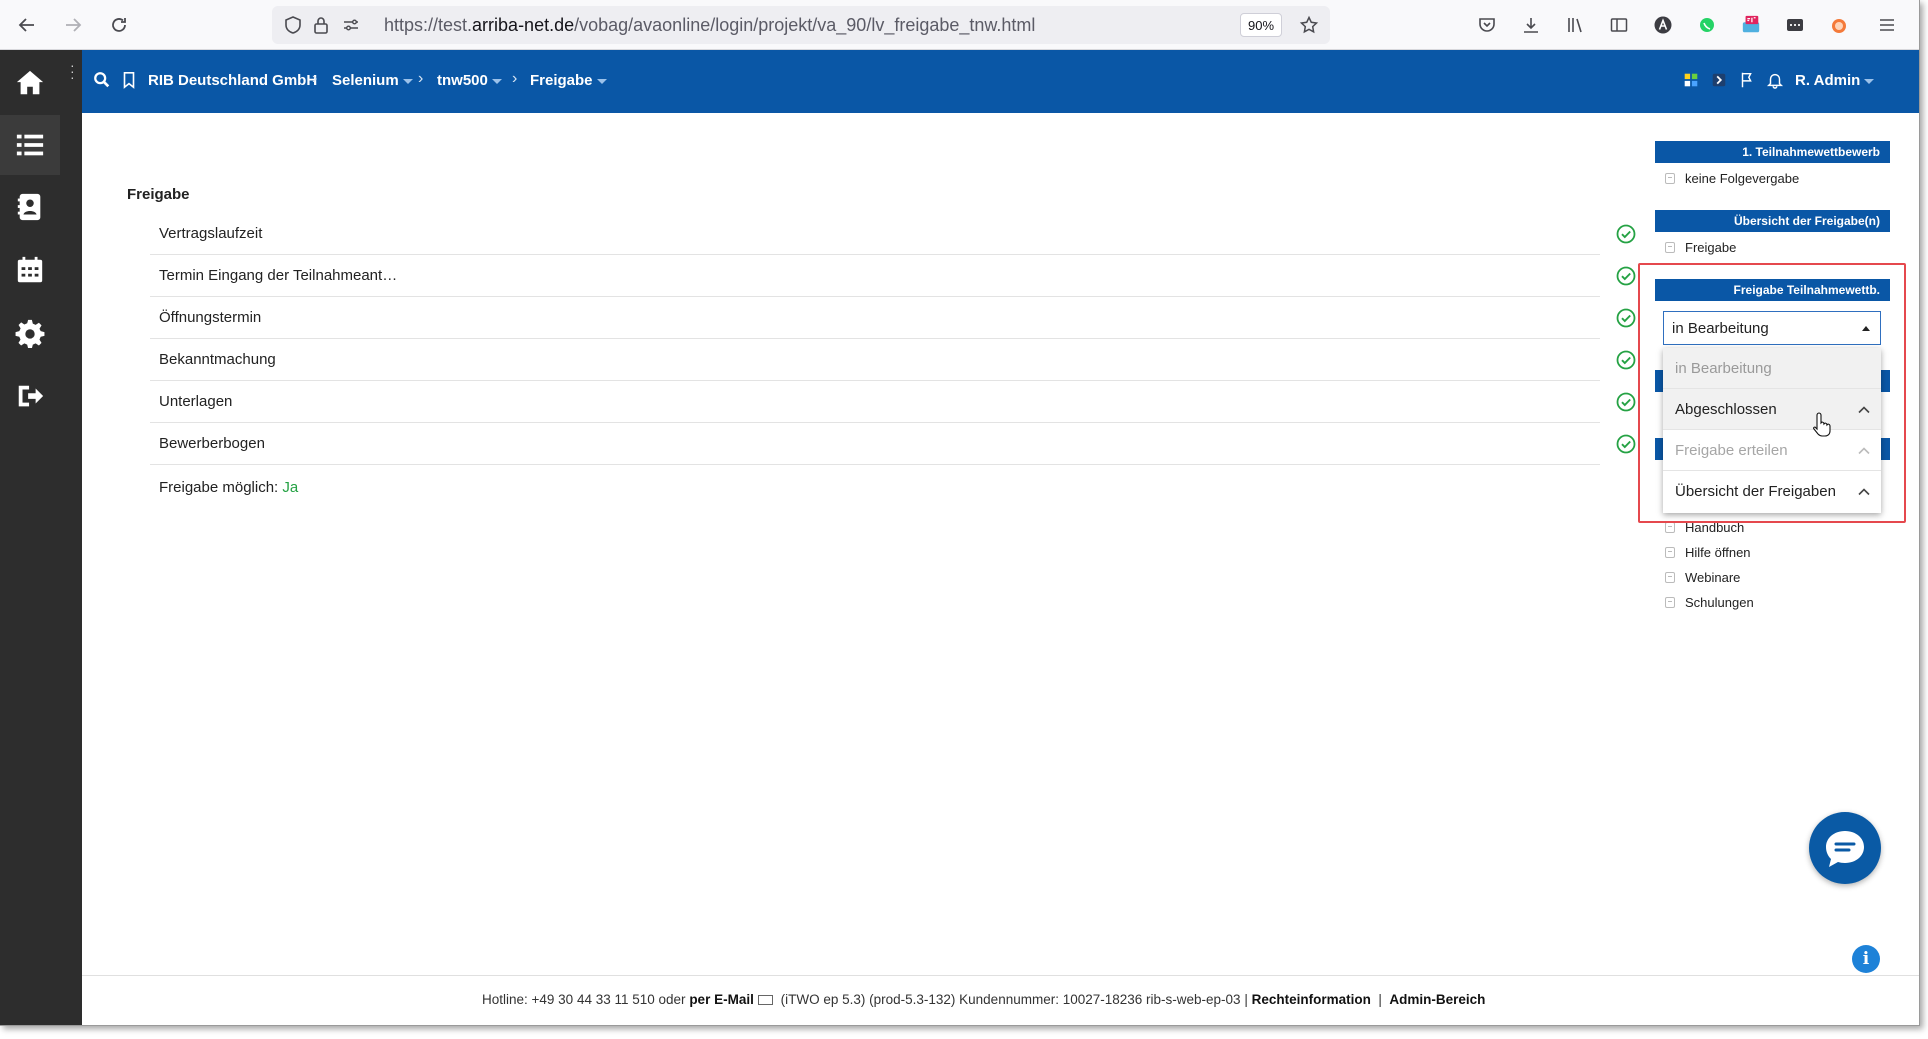 This screenshot has width=1928, height=1039. What do you see at coordinates (41, 537) in the screenshot?
I see `left-sidebar: · · ·` at bounding box center [41, 537].